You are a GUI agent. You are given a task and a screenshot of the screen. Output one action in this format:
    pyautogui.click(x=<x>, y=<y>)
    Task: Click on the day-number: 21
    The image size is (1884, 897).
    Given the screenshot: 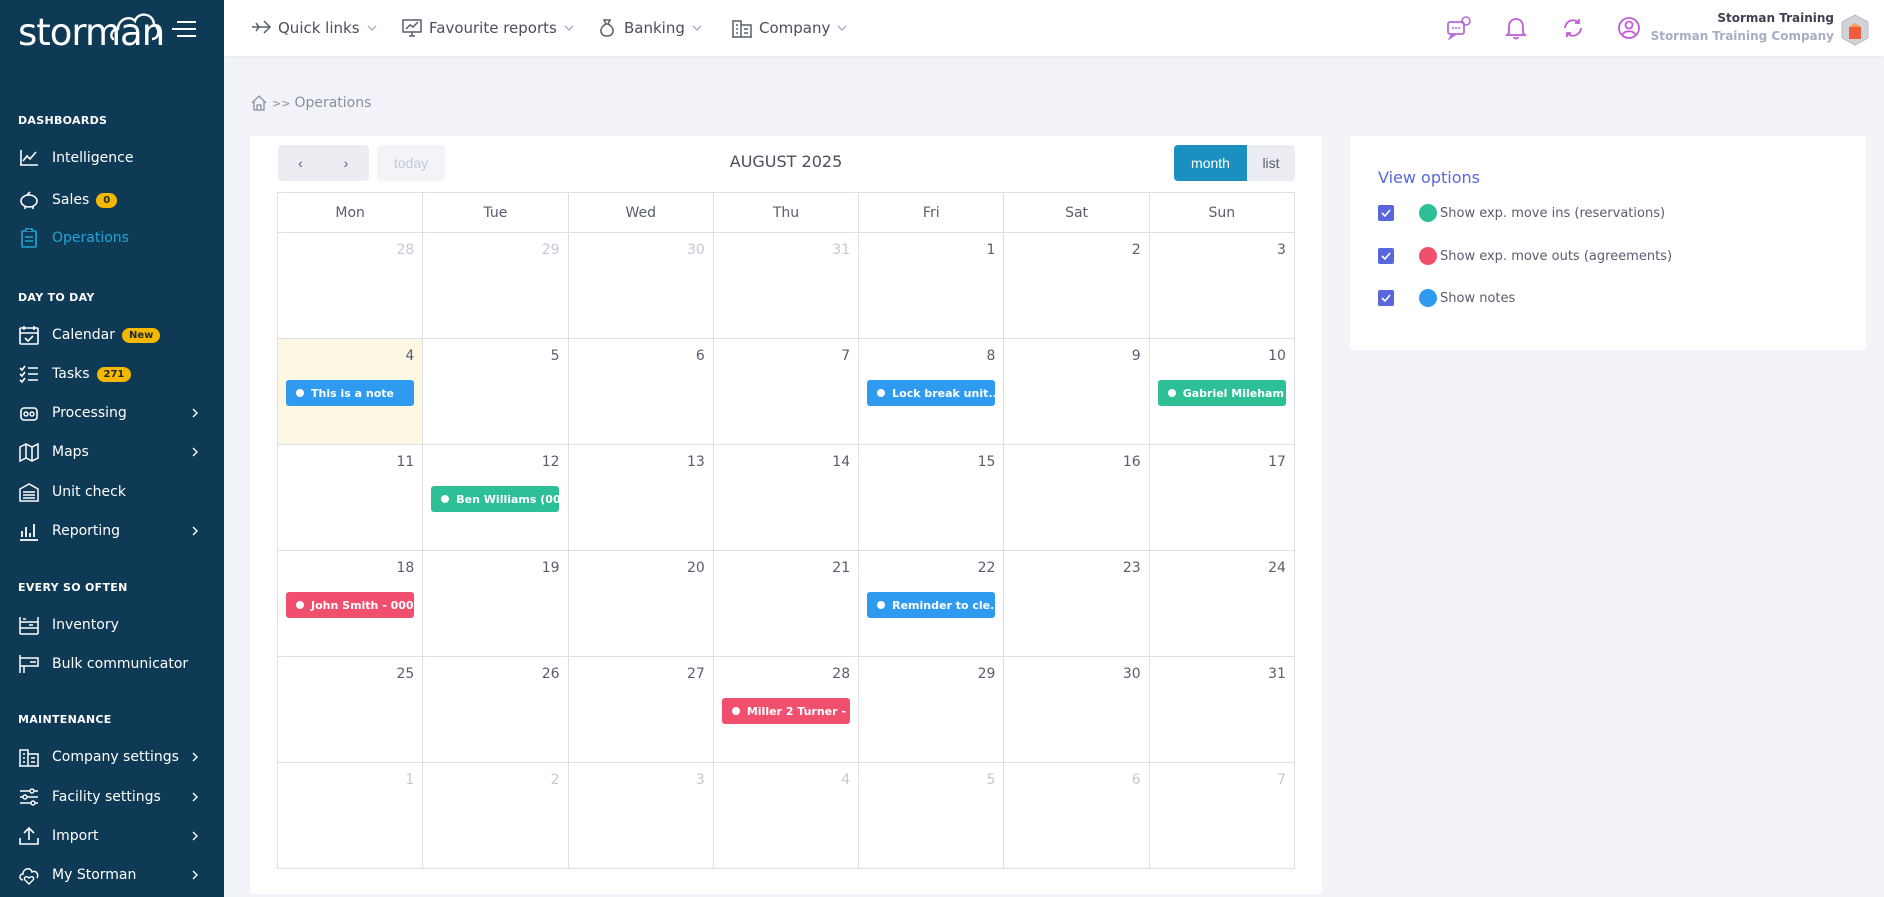 What is the action you would take?
    pyautogui.click(x=841, y=568)
    